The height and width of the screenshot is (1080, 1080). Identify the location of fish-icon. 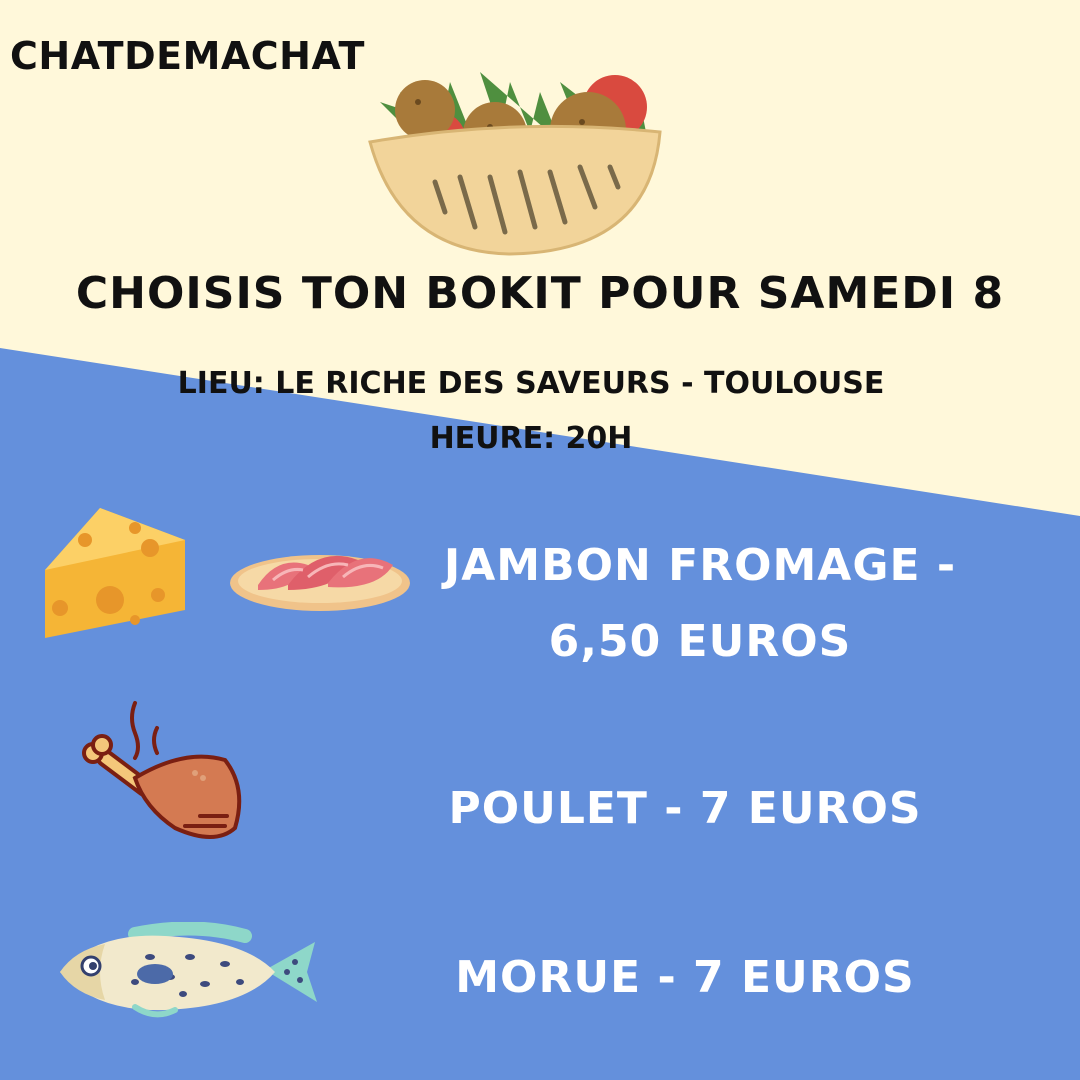
(188, 970).